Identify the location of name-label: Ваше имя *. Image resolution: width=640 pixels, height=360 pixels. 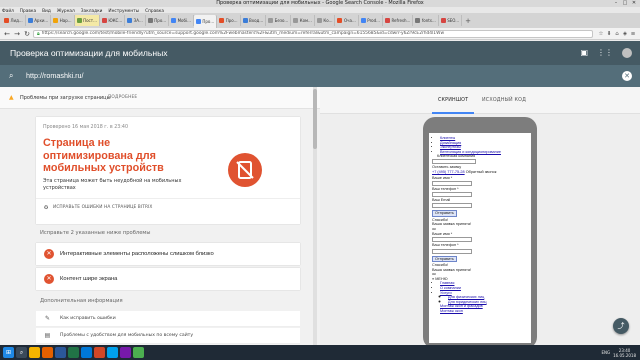
(442, 177).